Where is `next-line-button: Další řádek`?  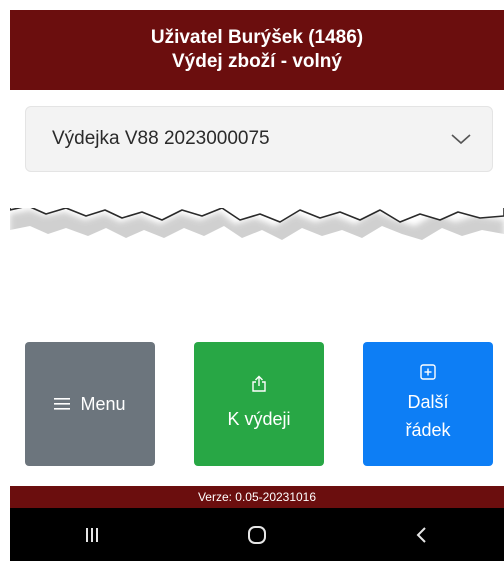
next-line-button: Další řádek is located at coordinates (428, 404).